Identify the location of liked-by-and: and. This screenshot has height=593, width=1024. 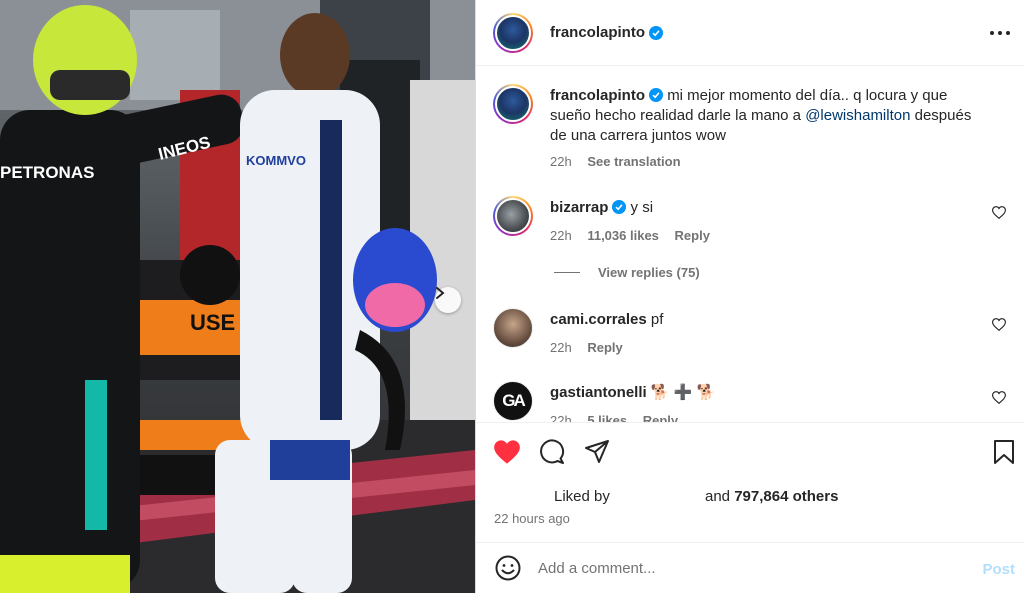
(718, 496).